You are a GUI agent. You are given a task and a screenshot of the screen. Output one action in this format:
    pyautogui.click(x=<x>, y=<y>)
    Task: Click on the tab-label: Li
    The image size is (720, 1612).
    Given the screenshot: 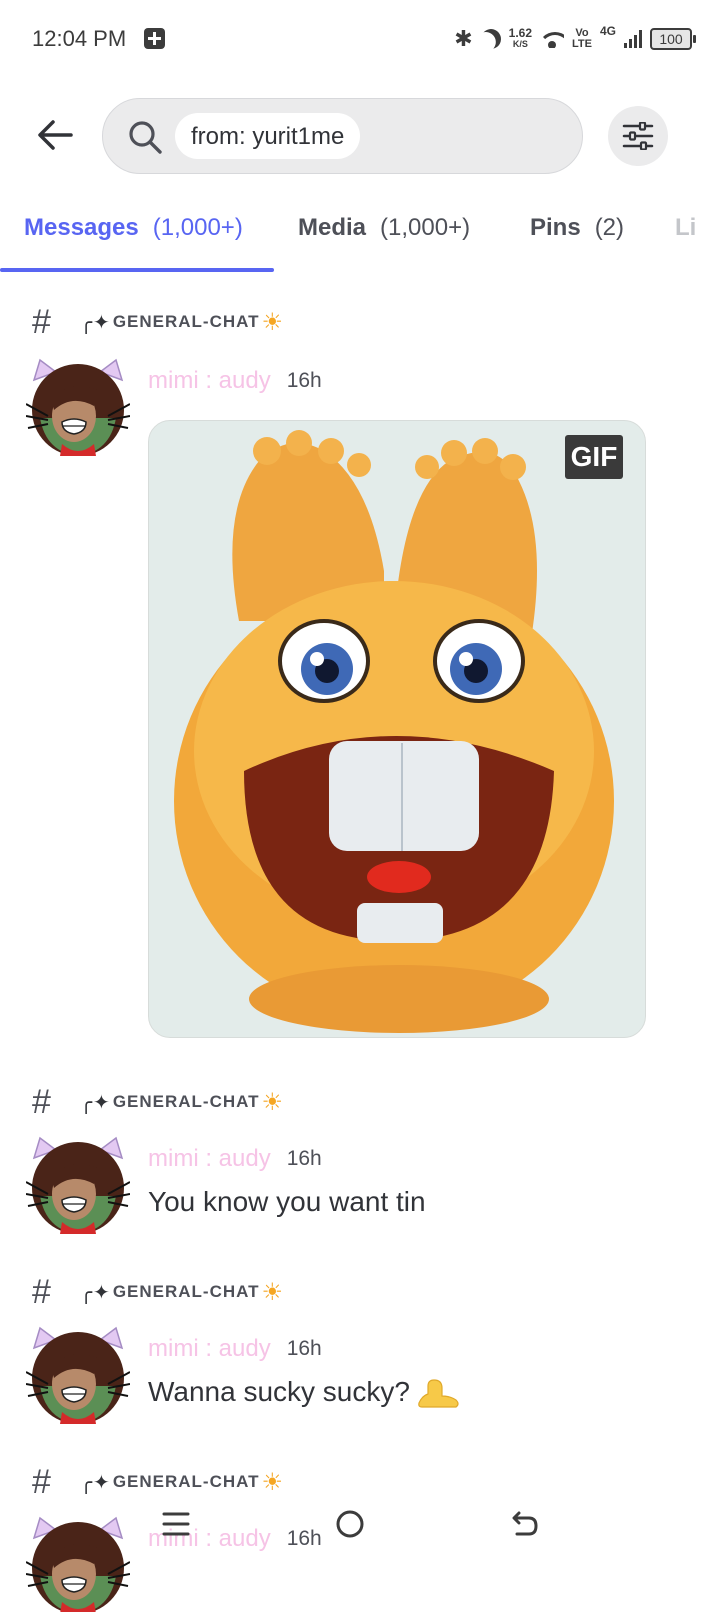 What is the action you would take?
    pyautogui.click(x=686, y=227)
    